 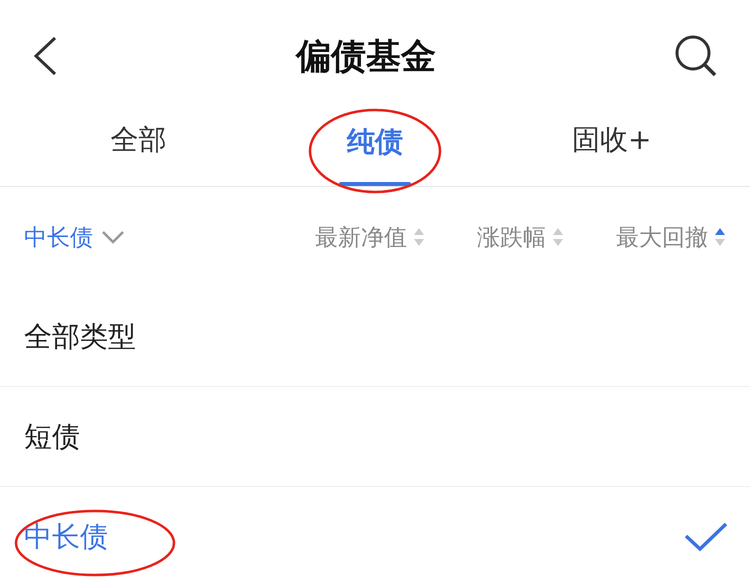 I want to click on option-label: 中长债, so click(x=66, y=537).